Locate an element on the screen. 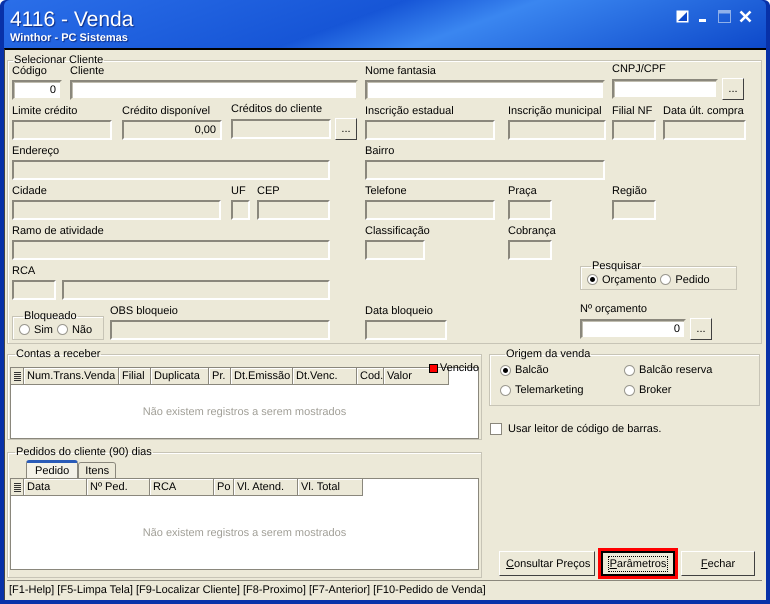 The image size is (770, 604). tab: Itens is located at coordinates (97, 470).